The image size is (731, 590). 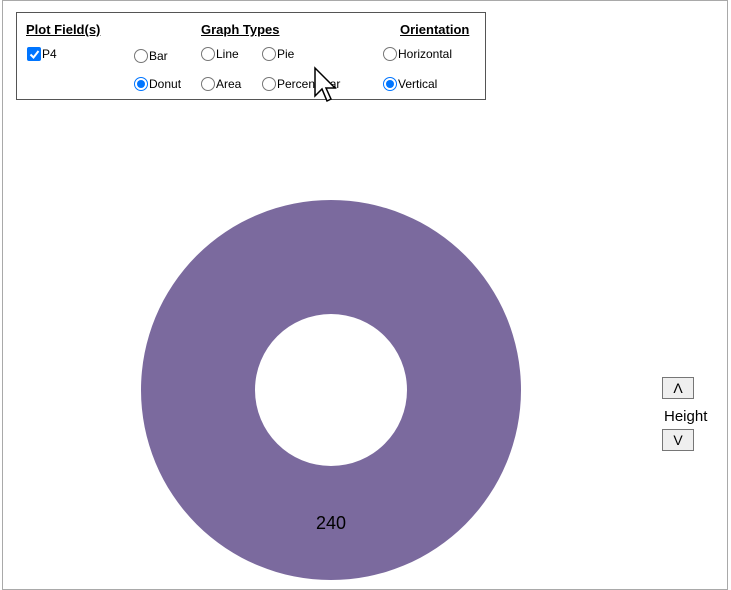 I want to click on height-increase-button: Λ, so click(x=678, y=388).